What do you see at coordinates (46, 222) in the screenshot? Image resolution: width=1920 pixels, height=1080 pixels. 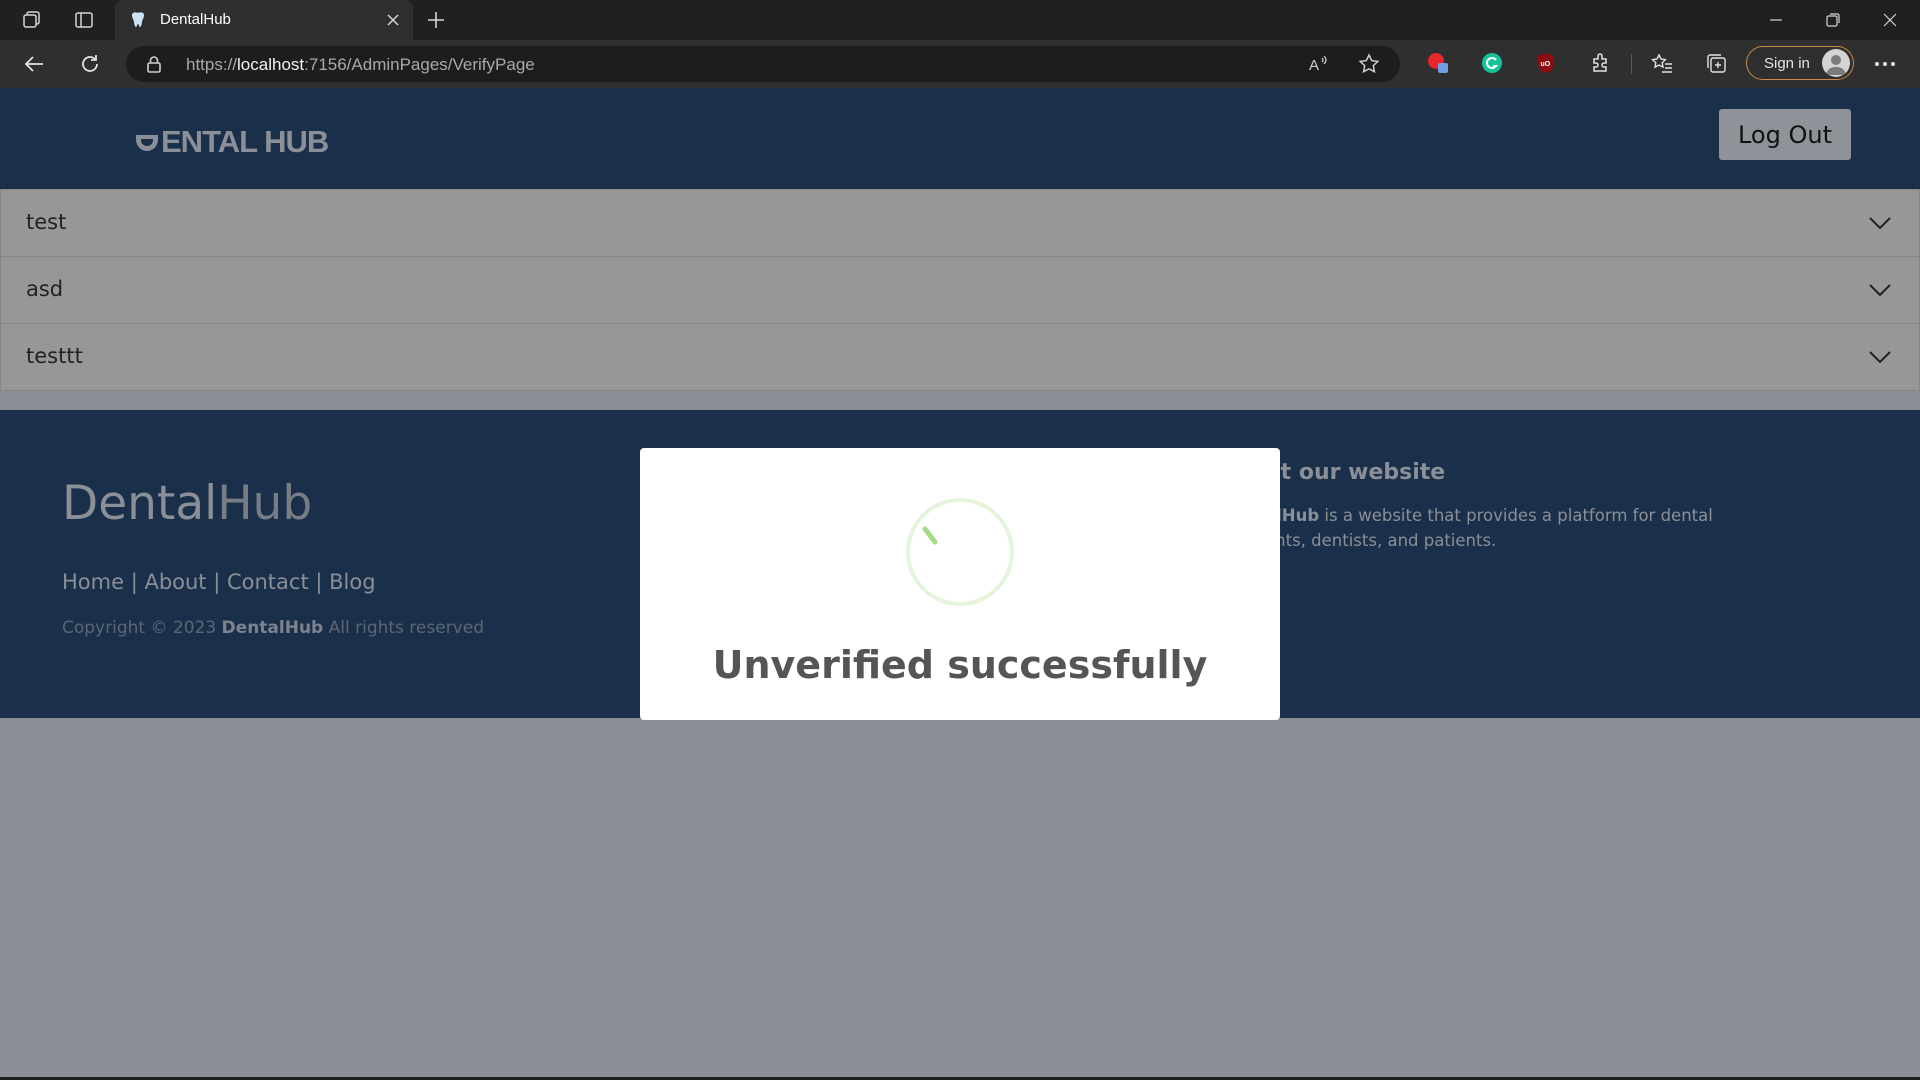 I see `accordion-item-label: test` at bounding box center [46, 222].